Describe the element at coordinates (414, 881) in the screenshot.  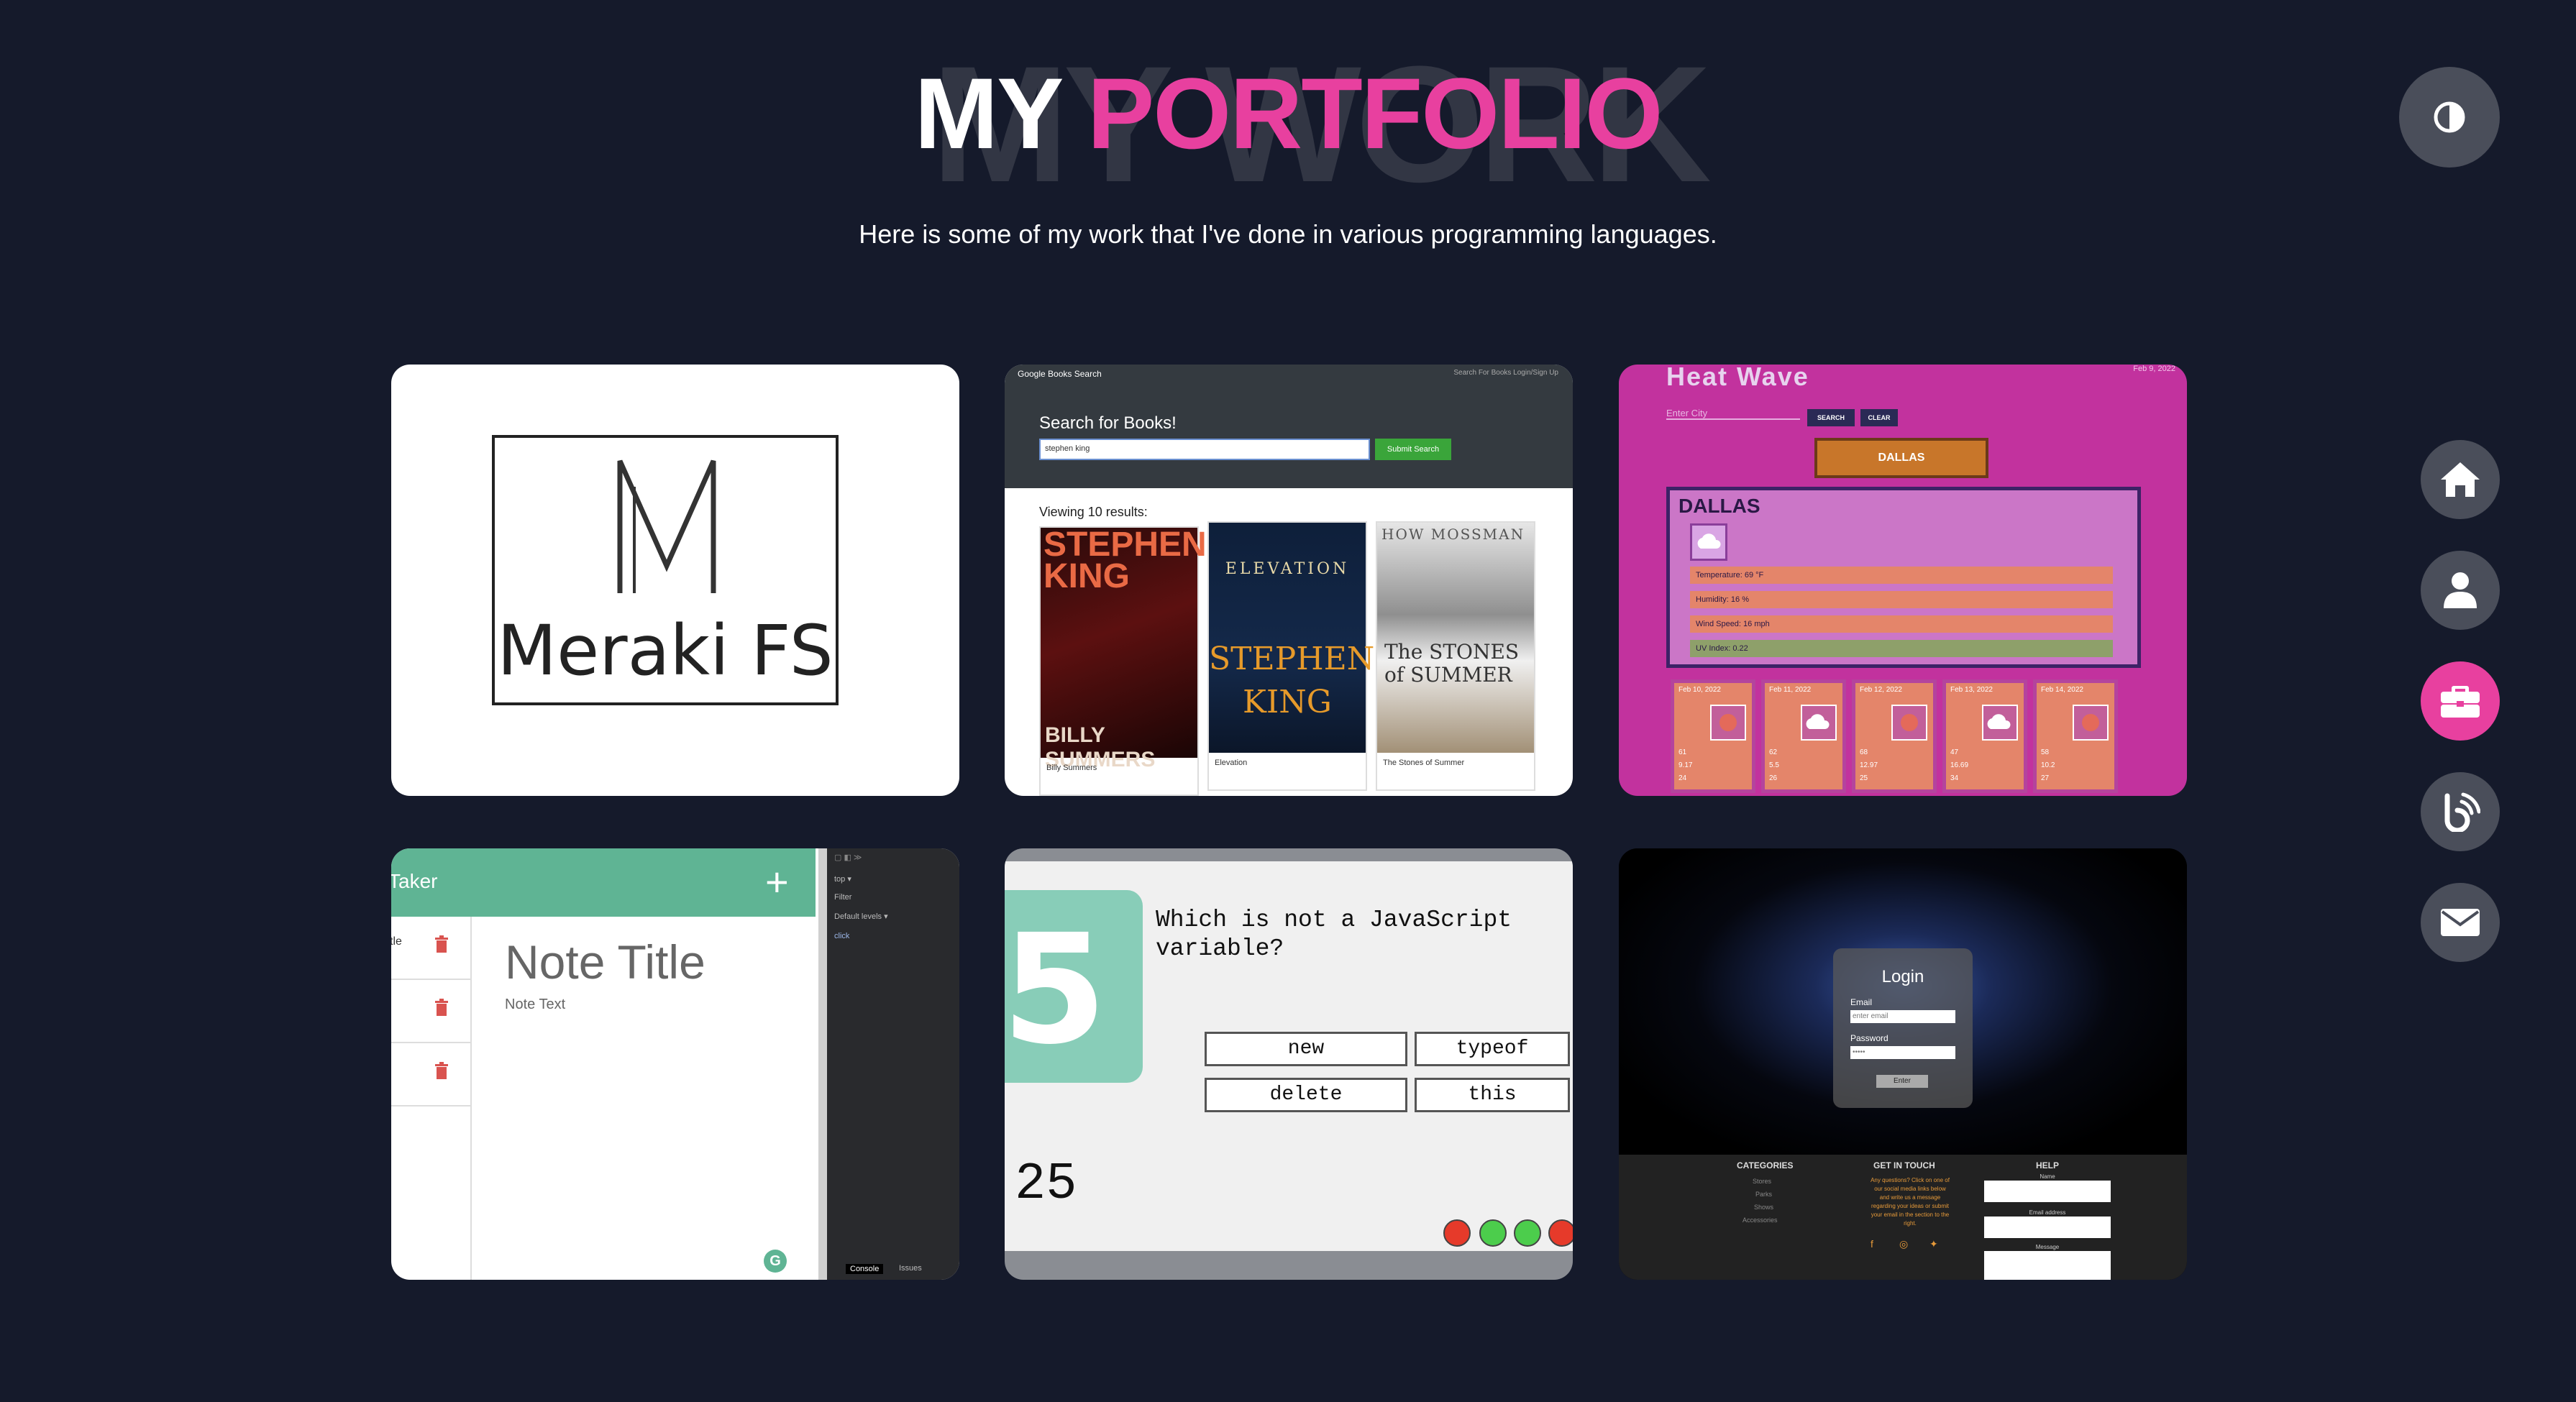
I see `notes-brand: Taker` at that location.